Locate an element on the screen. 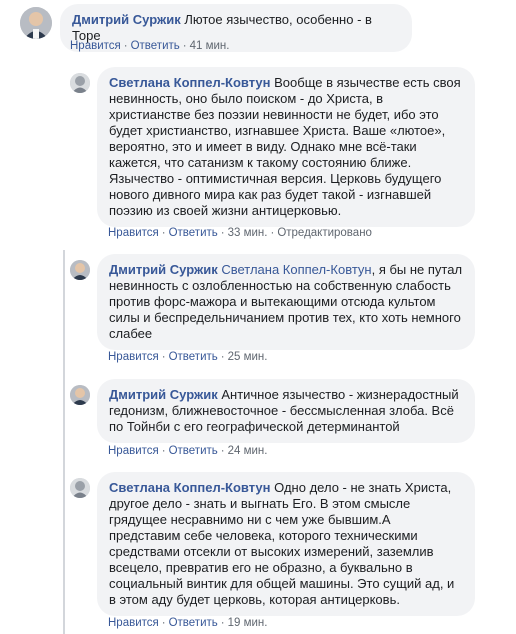  comment-actions: Нравится · Ответить · 25 мин. is located at coordinates (188, 357).